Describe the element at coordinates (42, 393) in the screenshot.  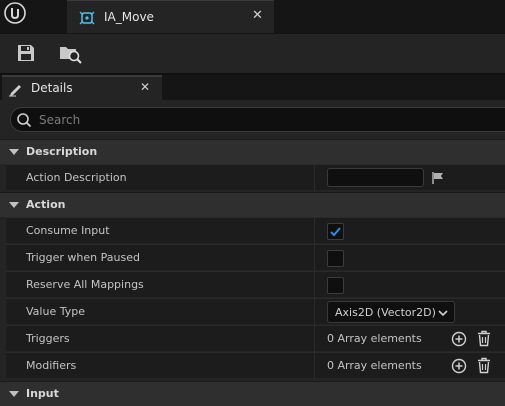
I see `category-label: Input` at that location.